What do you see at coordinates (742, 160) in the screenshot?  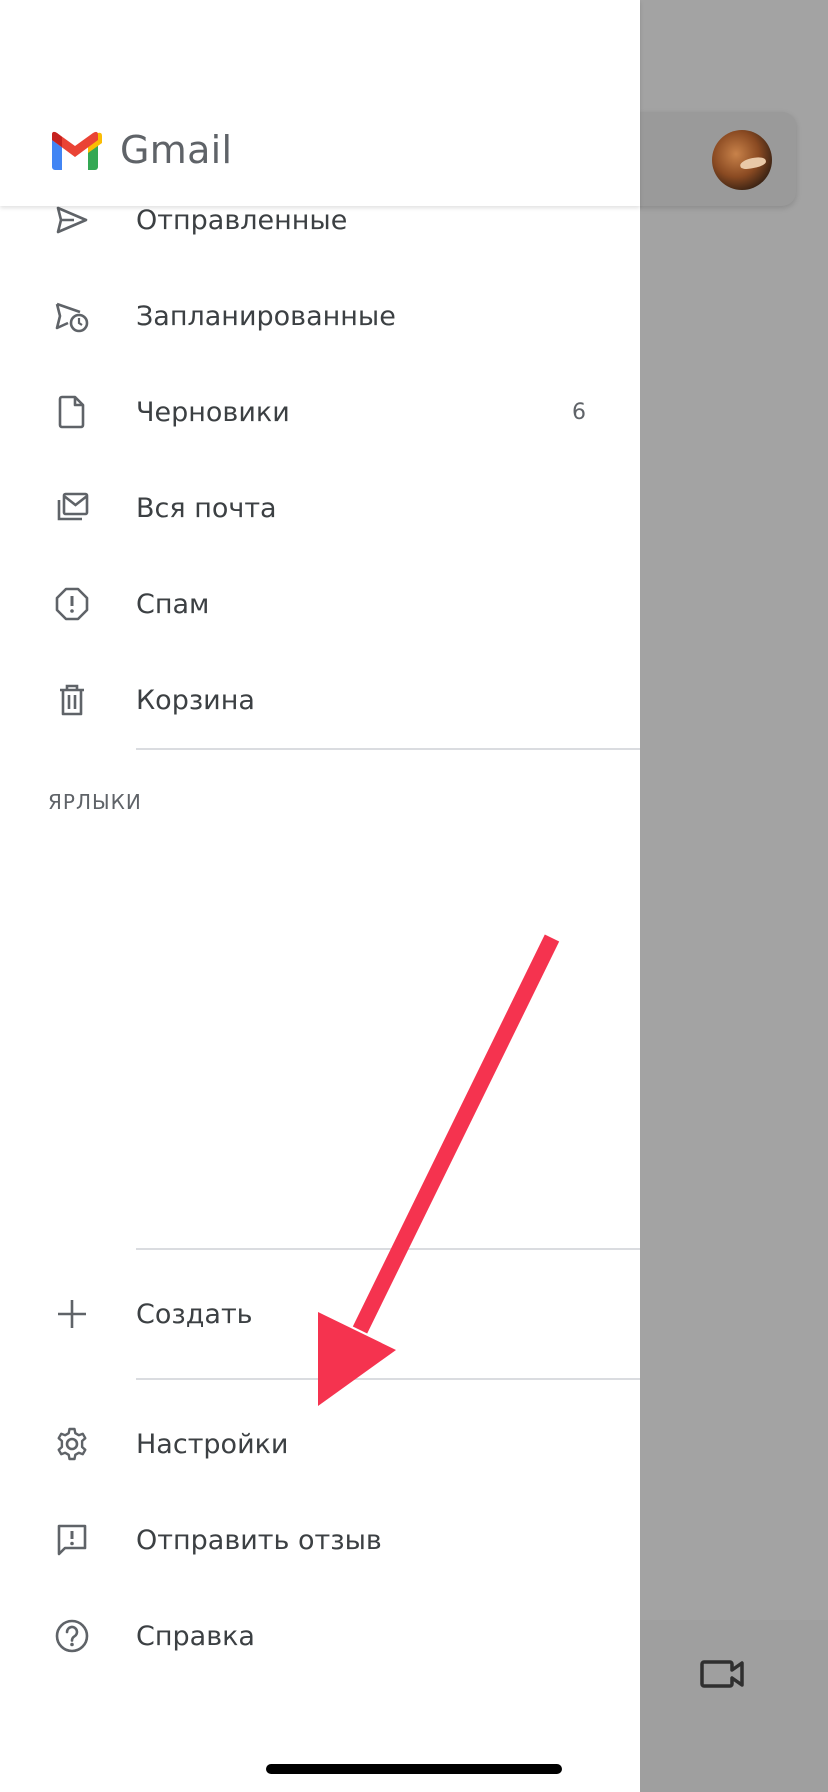 I see `account-avatar` at bounding box center [742, 160].